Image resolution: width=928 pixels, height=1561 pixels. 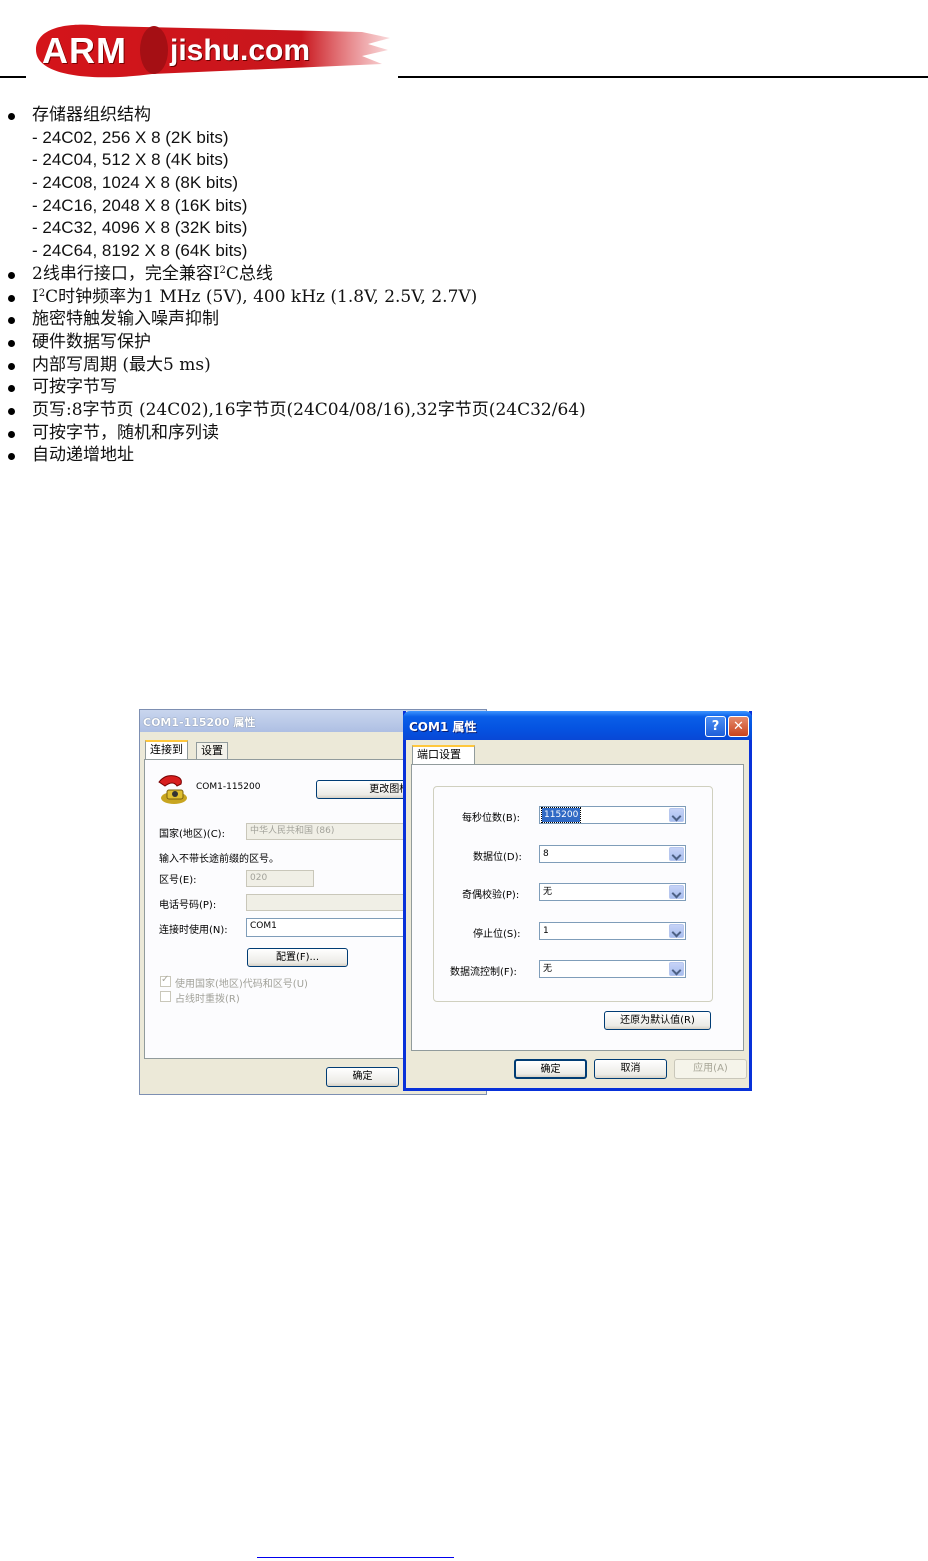 What do you see at coordinates (663, 77) in the screenshot?
I see `header-rule-right` at bounding box center [663, 77].